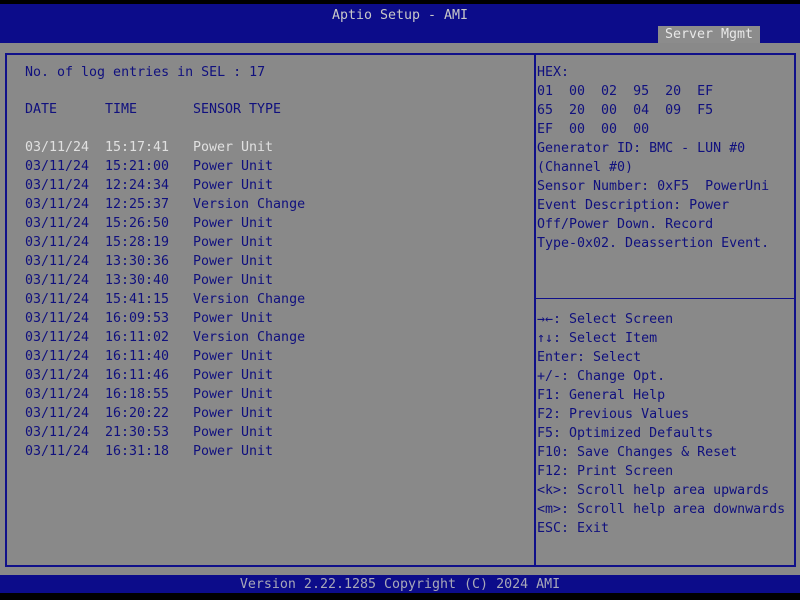  What do you see at coordinates (137, 166) in the screenshot?
I see `log-entry-time: 15:21:00` at bounding box center [137, 166].